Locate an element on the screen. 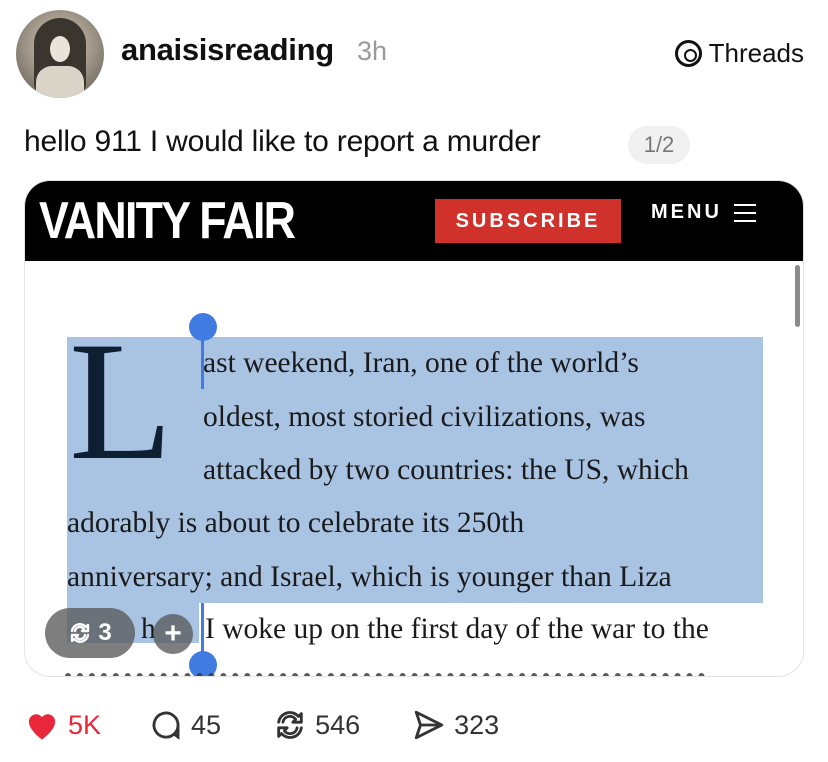  selection-end-line is located at coordinates (202, 630).